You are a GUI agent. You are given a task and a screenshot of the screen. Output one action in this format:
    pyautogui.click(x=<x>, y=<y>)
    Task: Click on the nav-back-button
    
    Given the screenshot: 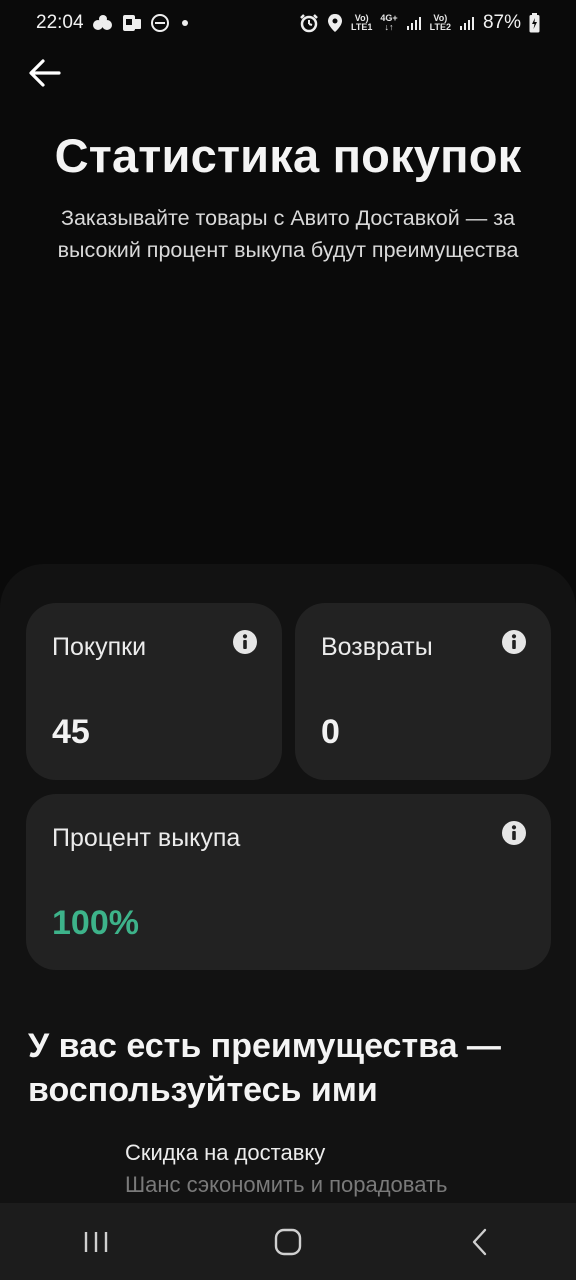 What is the action you would take?
    pyautogui.click(x=480, y=1242)
    